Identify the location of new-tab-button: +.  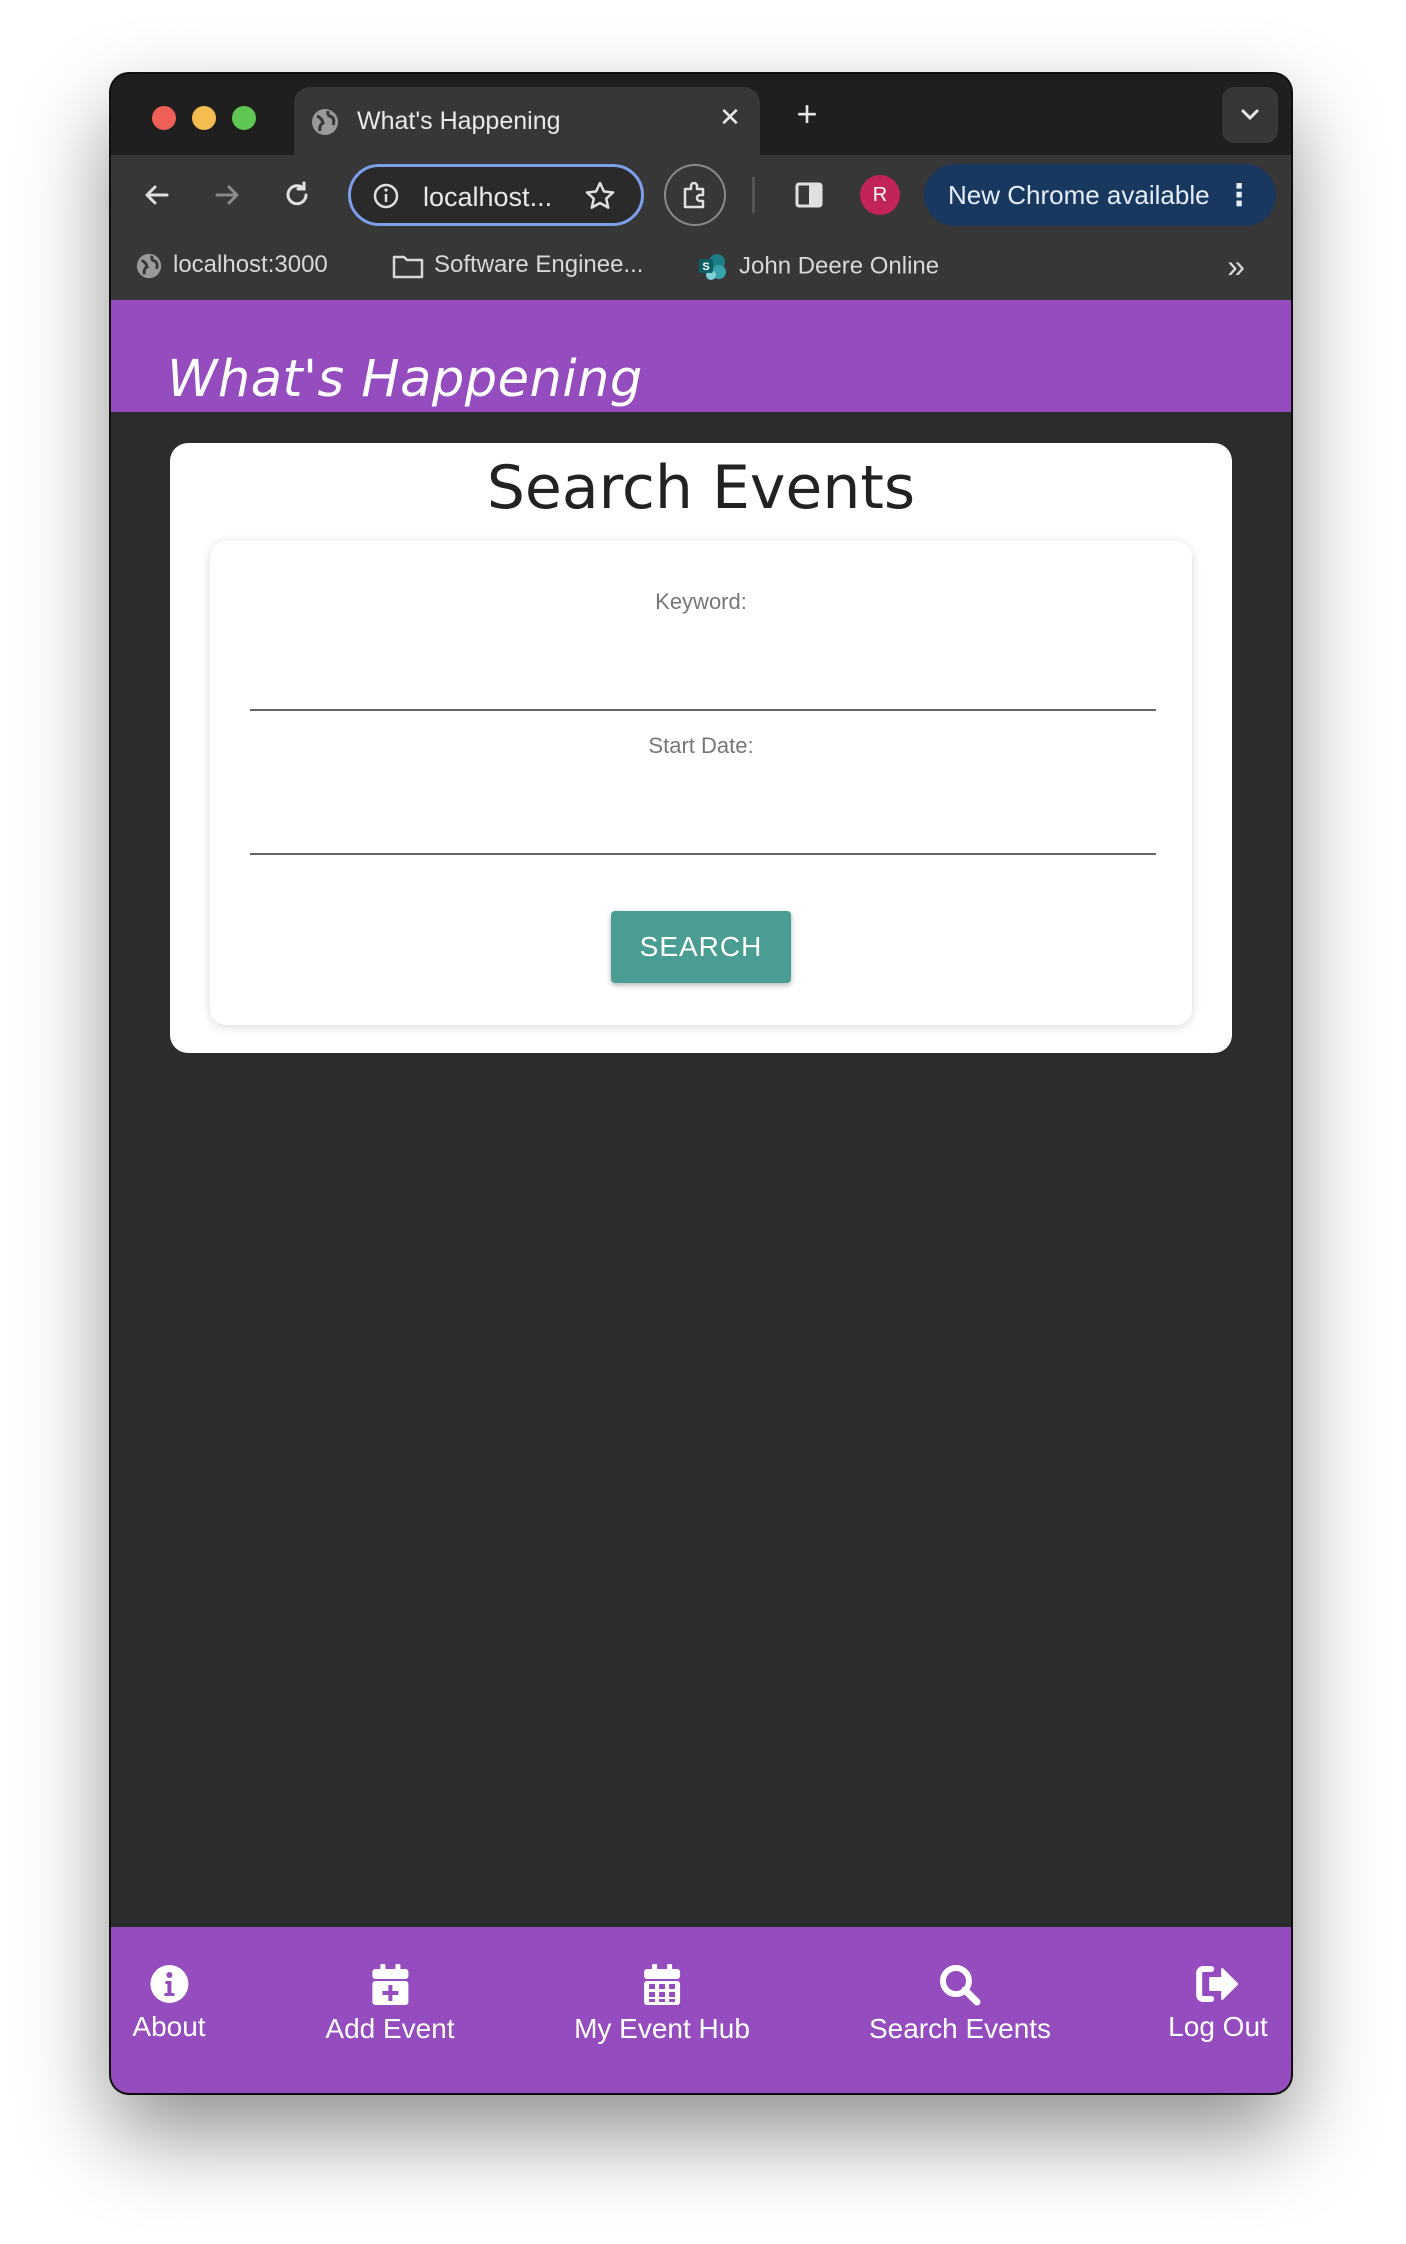
(807, 114).